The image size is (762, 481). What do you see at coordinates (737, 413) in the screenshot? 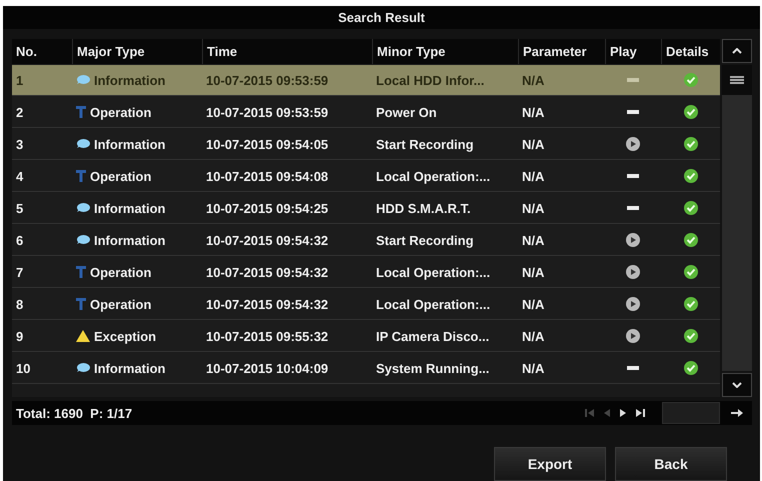
I see `arrow-right-icon` at bounding box center [737, 413].